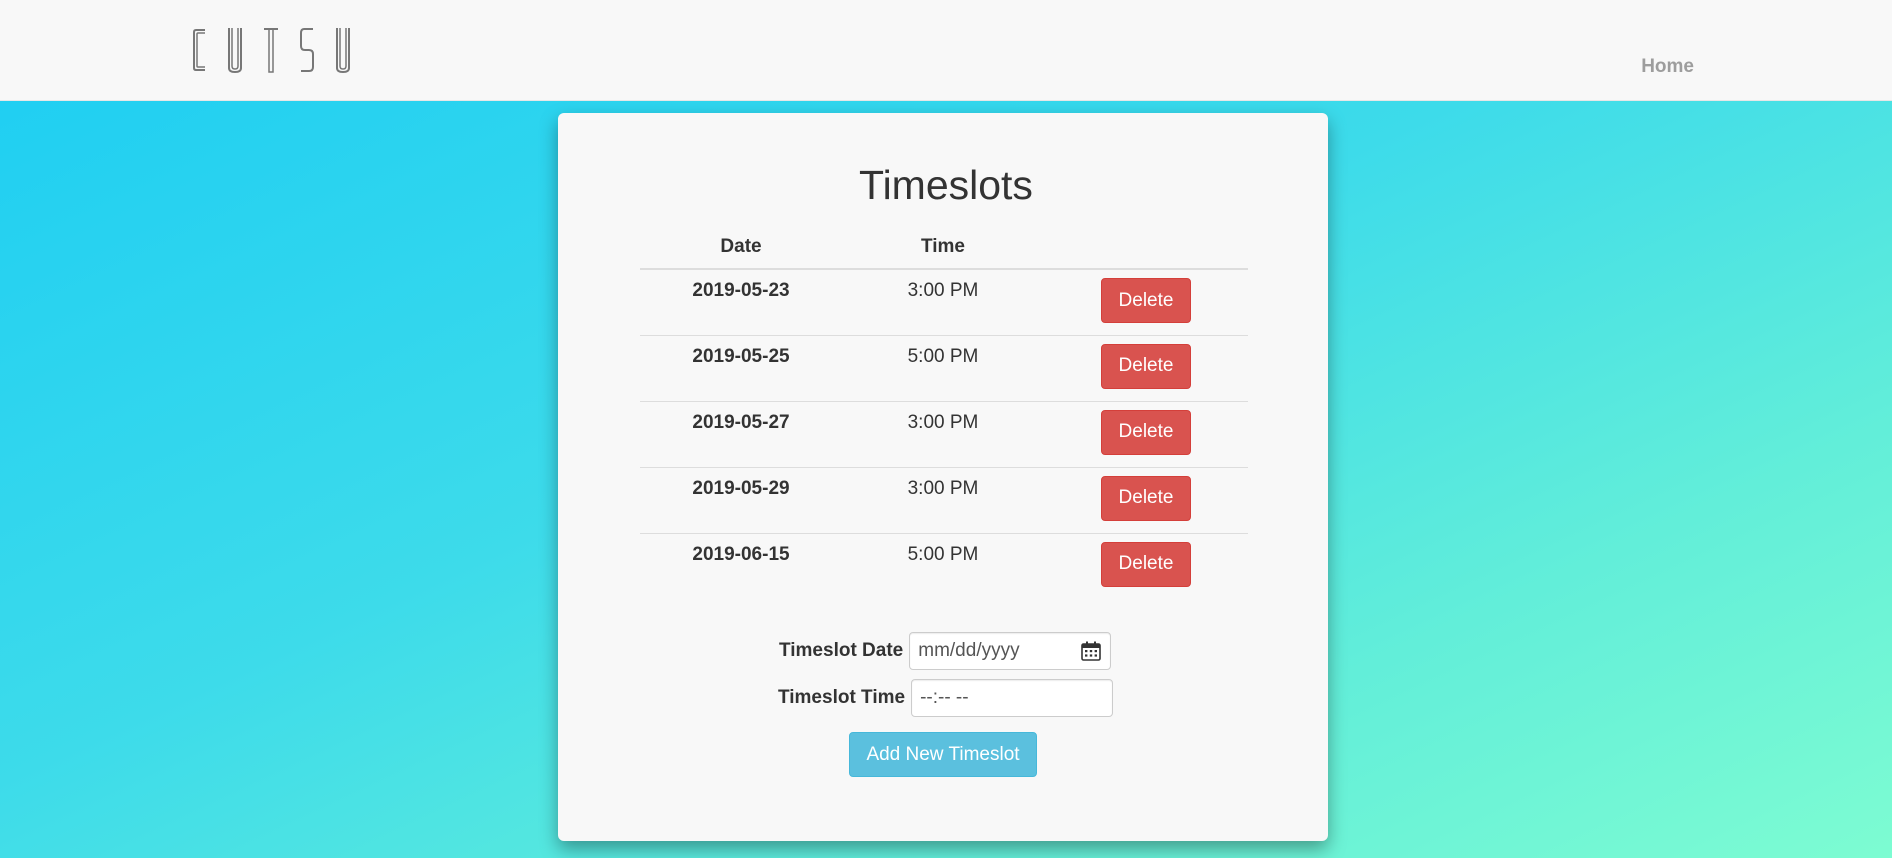  I want to click on calendar-icon, so click(1091, 651).